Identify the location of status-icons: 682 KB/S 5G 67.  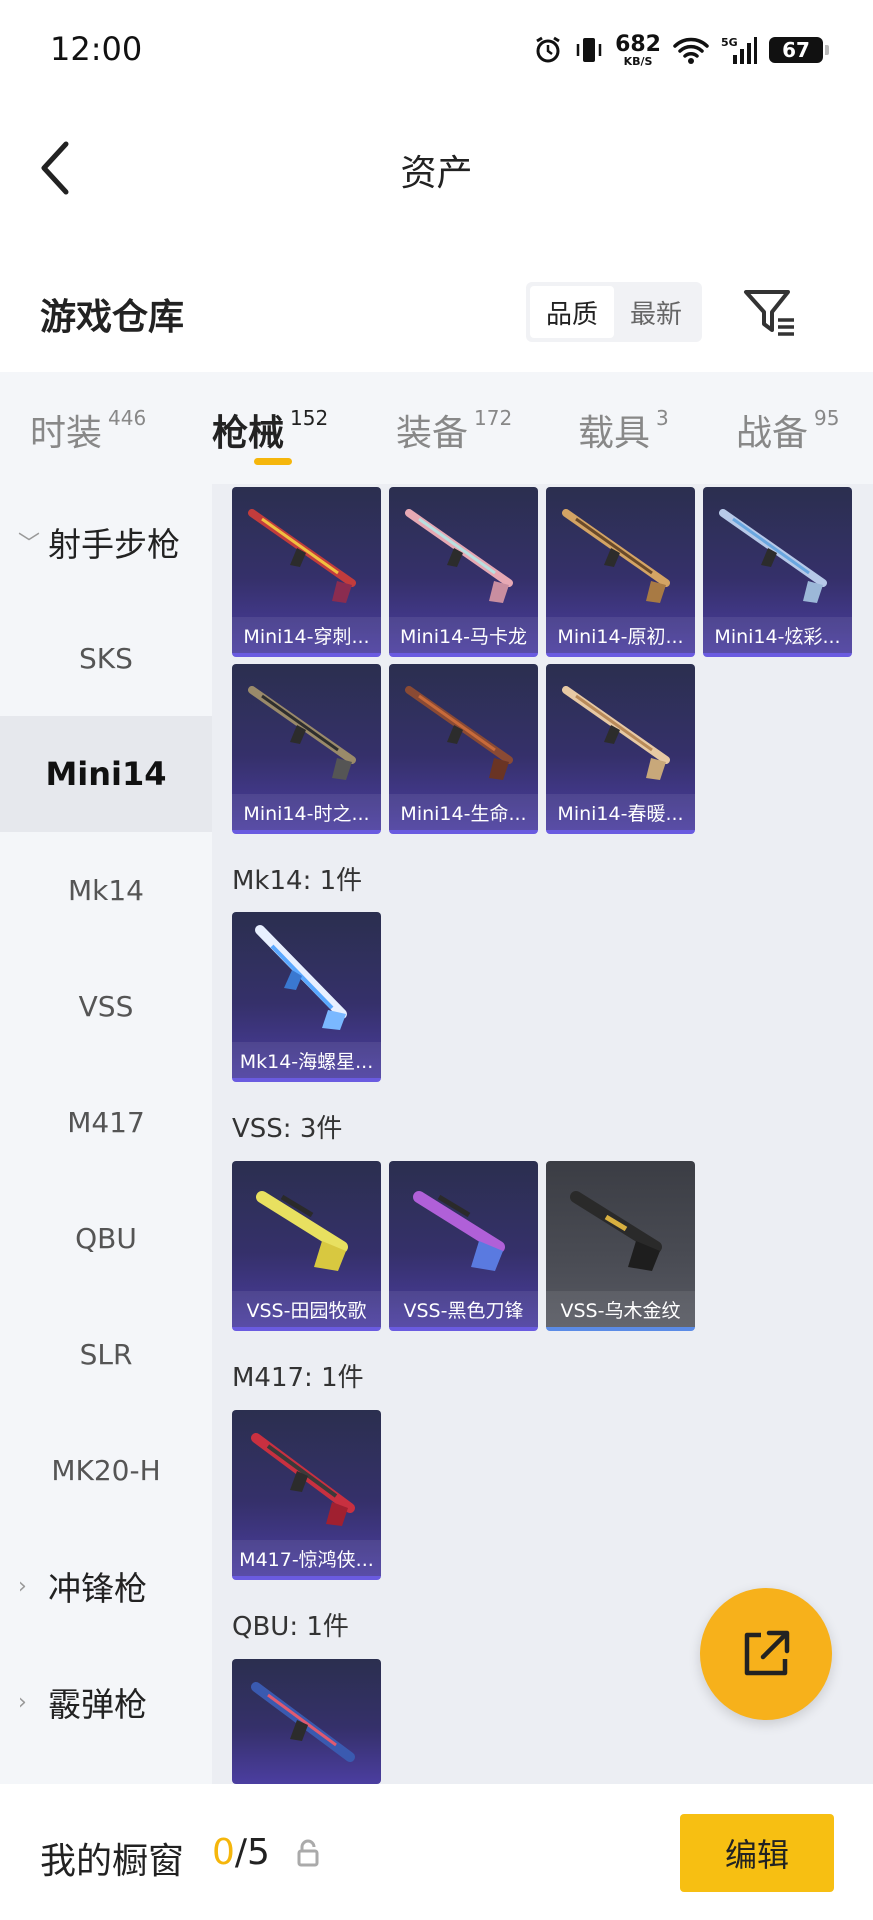
(681, 50).